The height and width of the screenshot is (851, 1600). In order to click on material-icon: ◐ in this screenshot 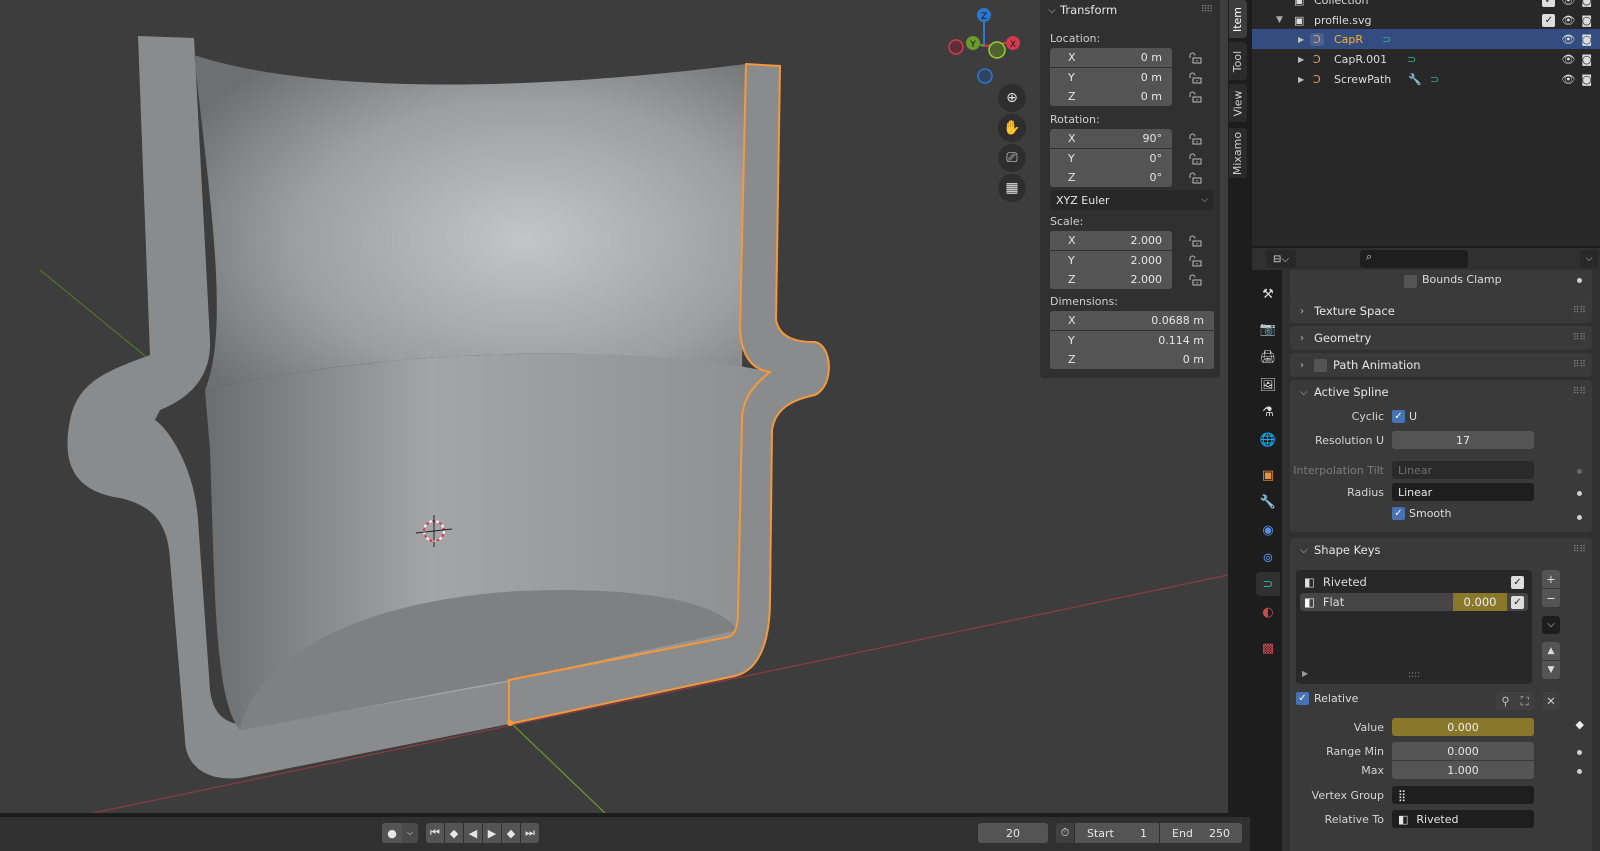, I will do `click(1268, 612)`.